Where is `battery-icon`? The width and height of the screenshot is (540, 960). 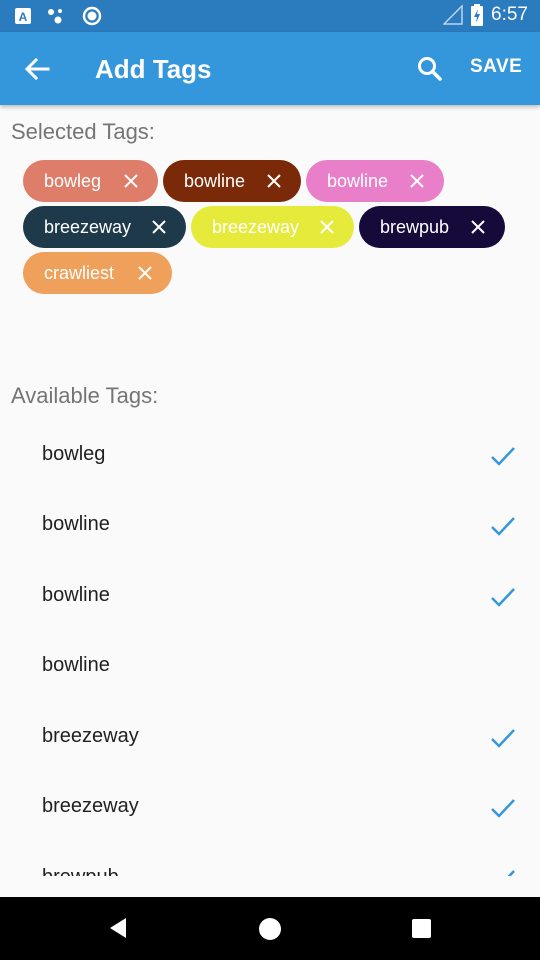
battery-icon is located at coordinates (477, 15).